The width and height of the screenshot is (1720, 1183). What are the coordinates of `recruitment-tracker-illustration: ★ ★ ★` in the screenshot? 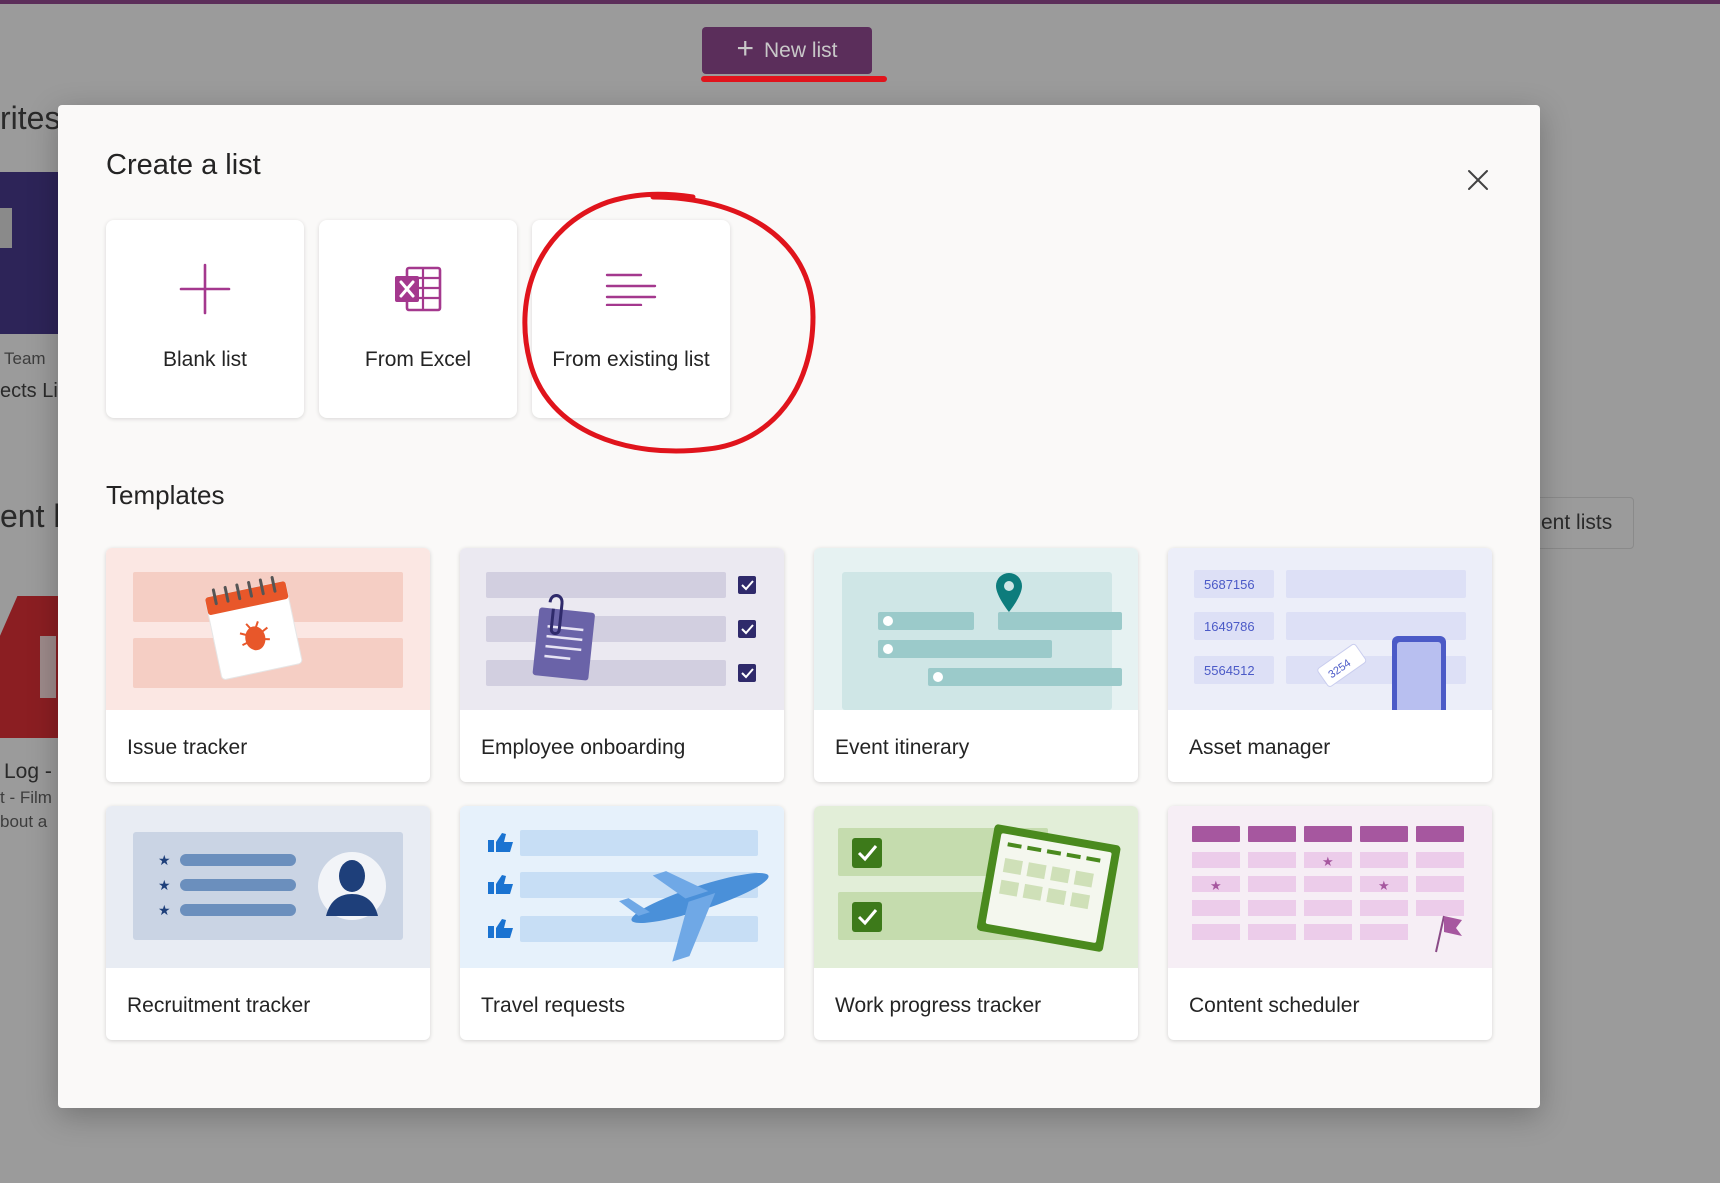 It's located at (268, 887).